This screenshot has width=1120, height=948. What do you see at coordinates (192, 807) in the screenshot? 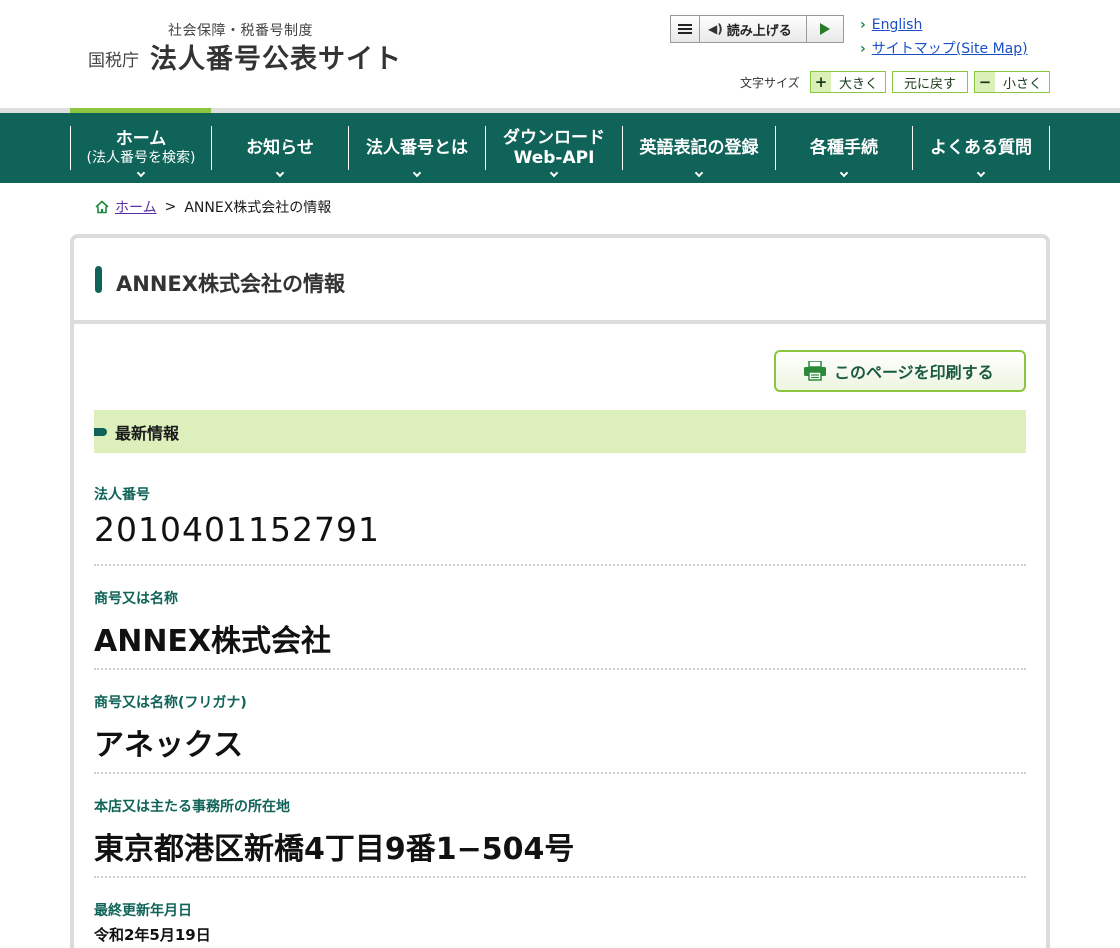
I see `field-label: 本店又は主たる事務所の所在地` at bounding box center [192, 807].